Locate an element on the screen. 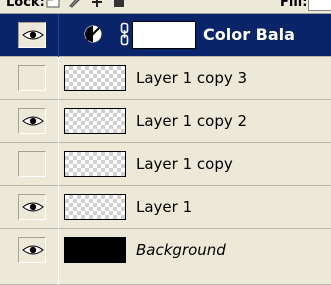  layer-name: Layer 1 copy is located at coordinates (184, 164).